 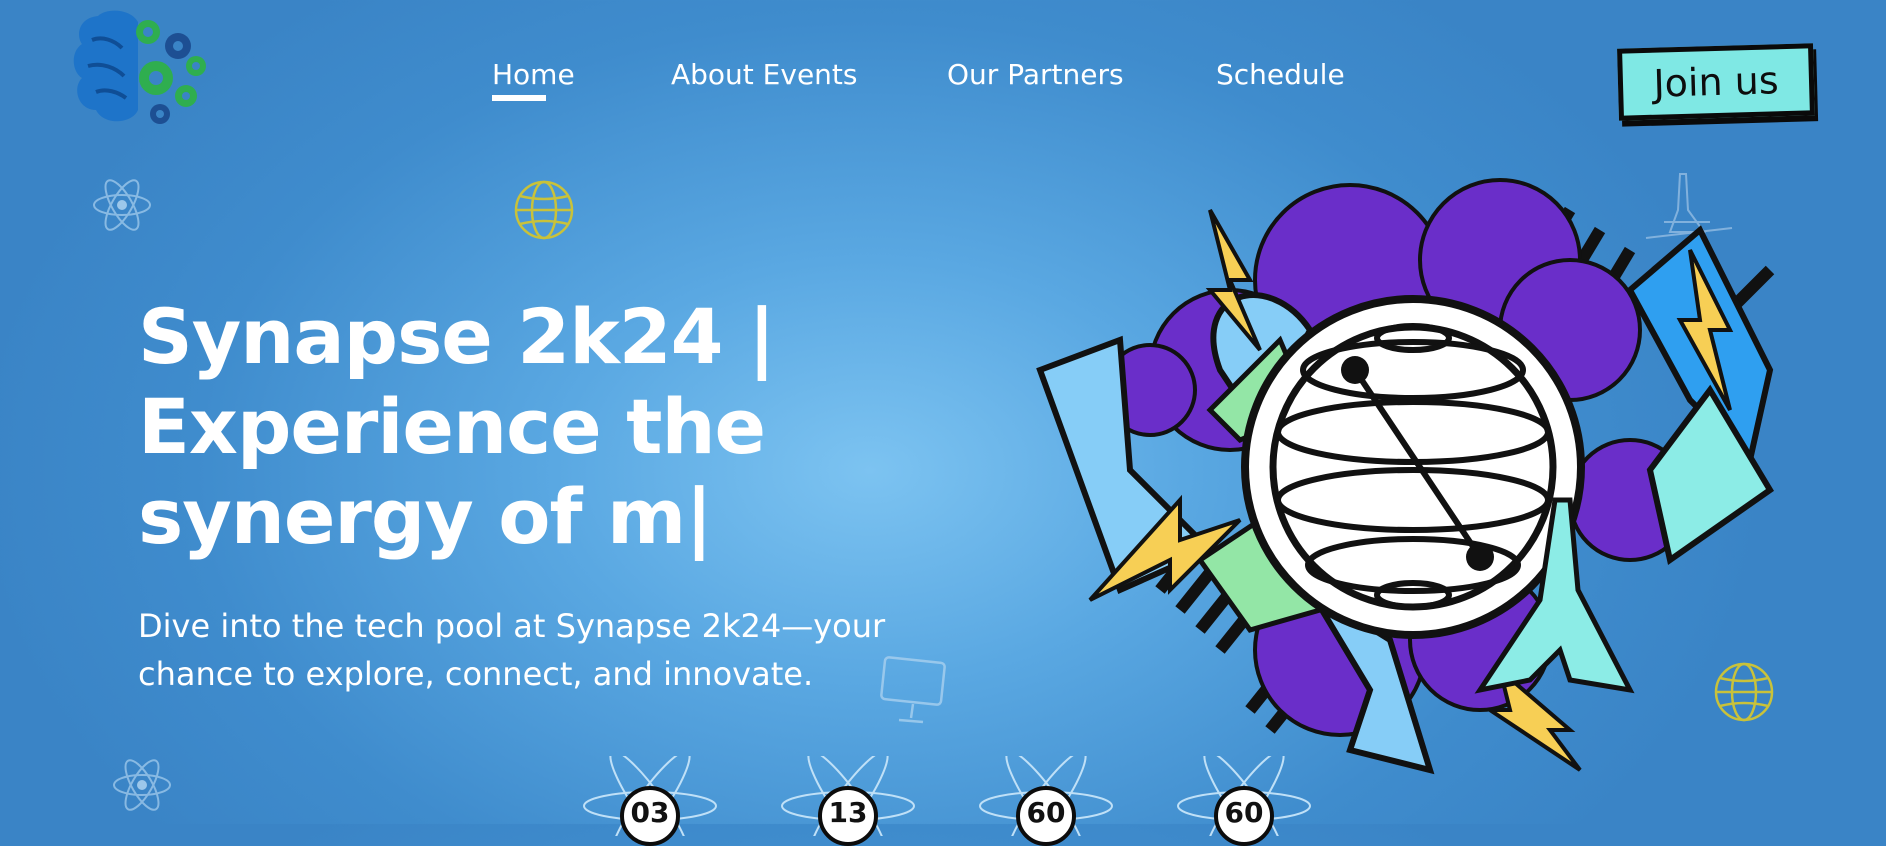 I want to click on hero-title-line: synergy of m|, so click(x=425, y=516).